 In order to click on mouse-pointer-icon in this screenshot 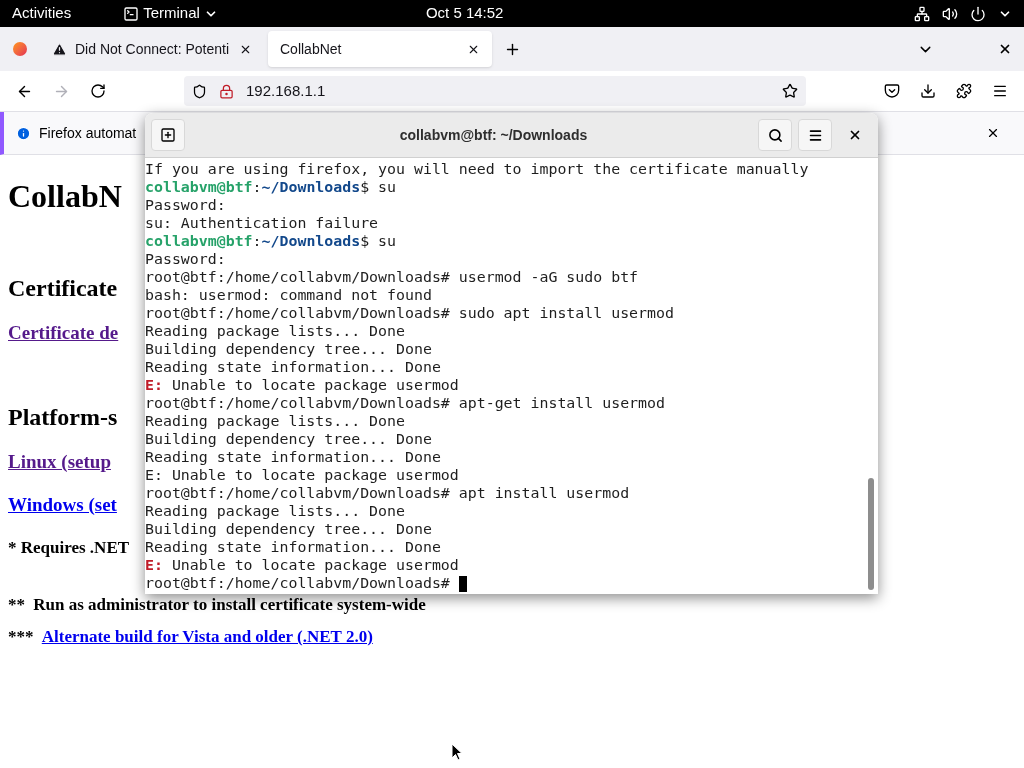, I will do `click(457, 752)`.